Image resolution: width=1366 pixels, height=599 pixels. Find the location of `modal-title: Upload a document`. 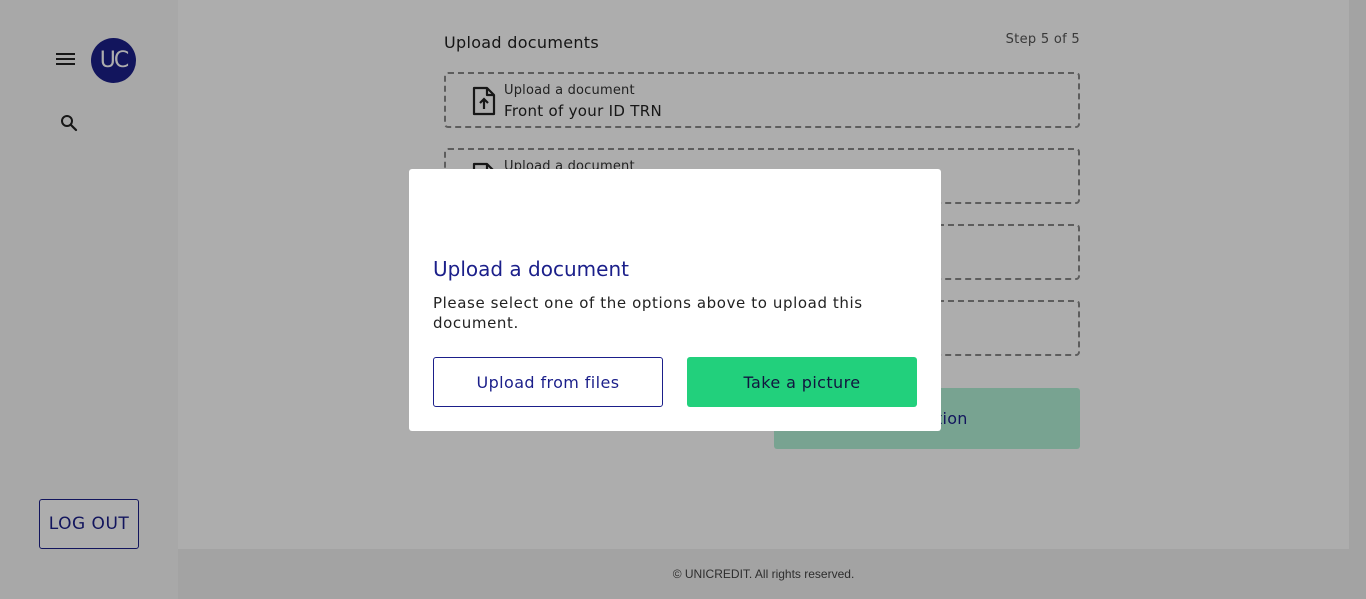

modal-title: Upload a document is located at coordinates (531, 269).